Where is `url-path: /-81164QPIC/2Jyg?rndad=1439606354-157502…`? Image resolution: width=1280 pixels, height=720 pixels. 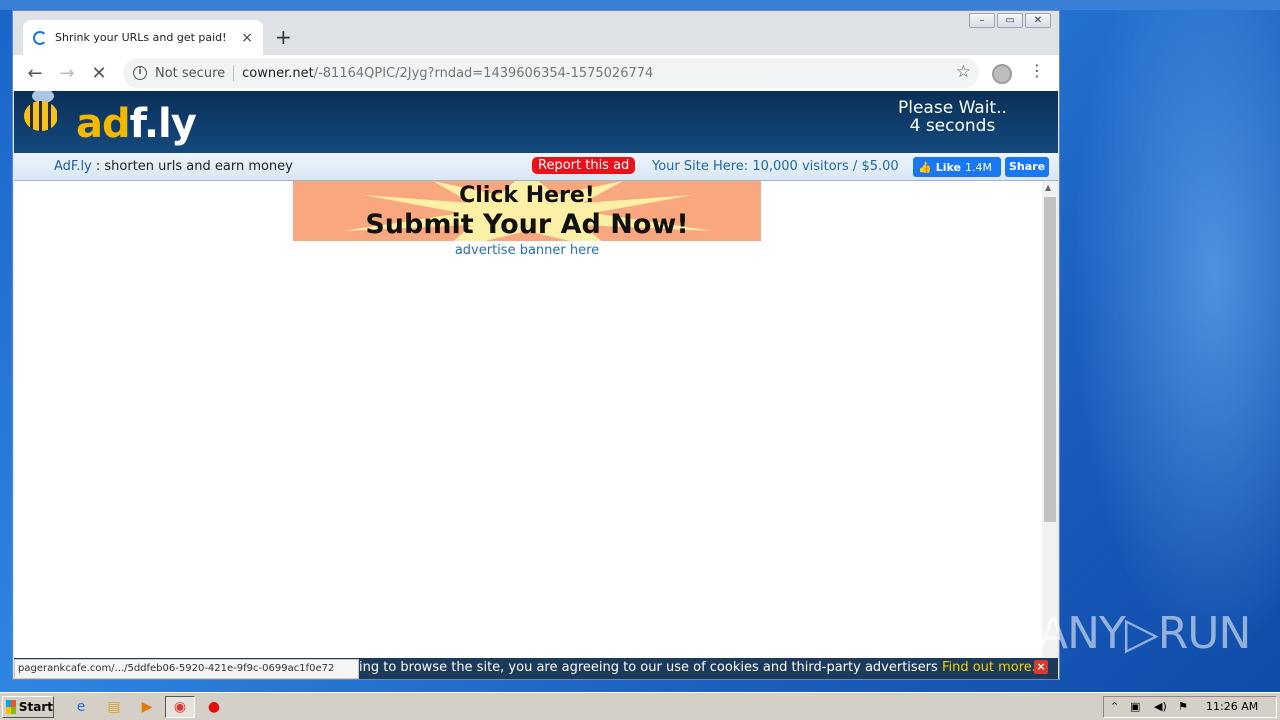 url-path: /-81164QPIC/2Jyg?rndad=1439606354-157502… is located at coordinates (483, 73).